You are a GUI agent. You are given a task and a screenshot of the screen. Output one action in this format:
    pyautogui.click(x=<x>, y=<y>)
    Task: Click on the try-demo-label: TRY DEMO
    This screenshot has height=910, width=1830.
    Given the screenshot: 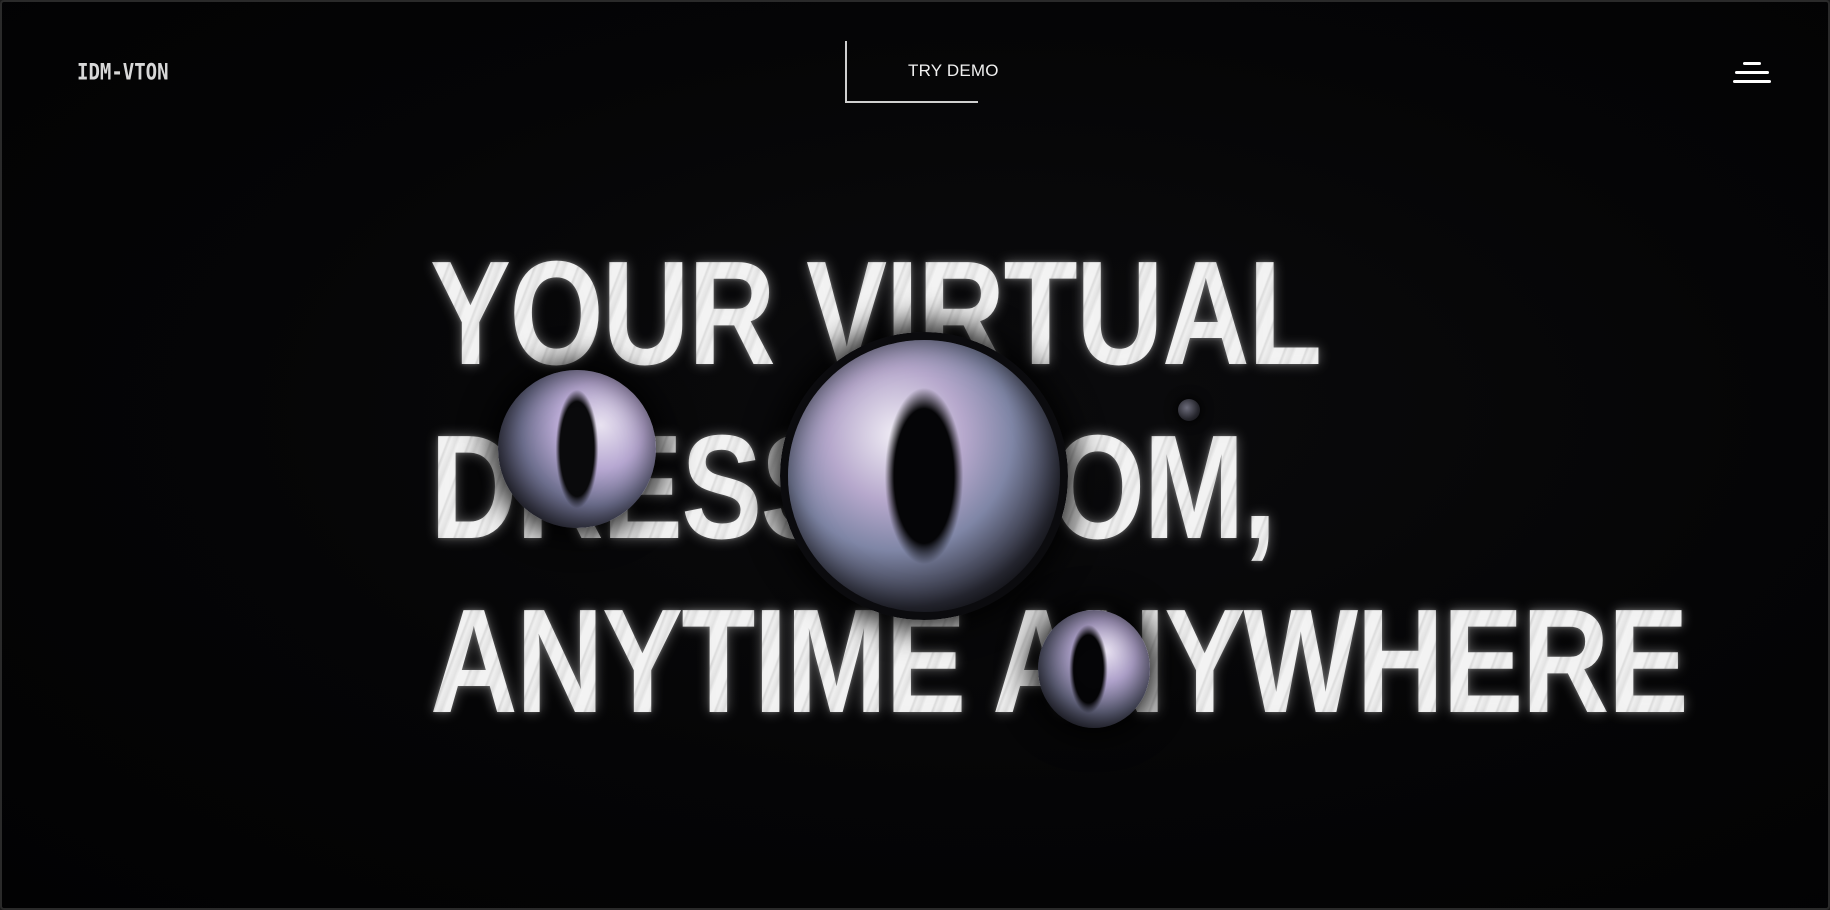 What is the action you would take?
    pyautogui.click(x=953, y=70)
    